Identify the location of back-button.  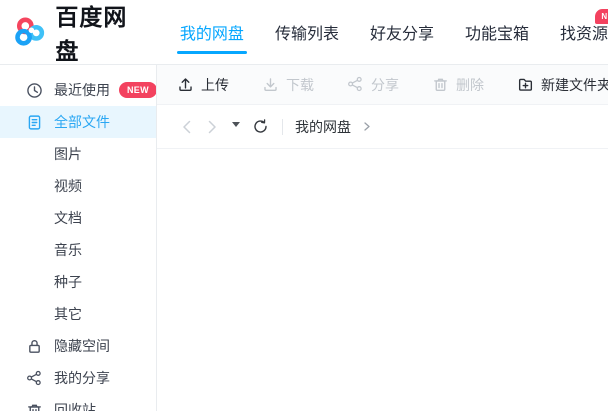
(187, 127).